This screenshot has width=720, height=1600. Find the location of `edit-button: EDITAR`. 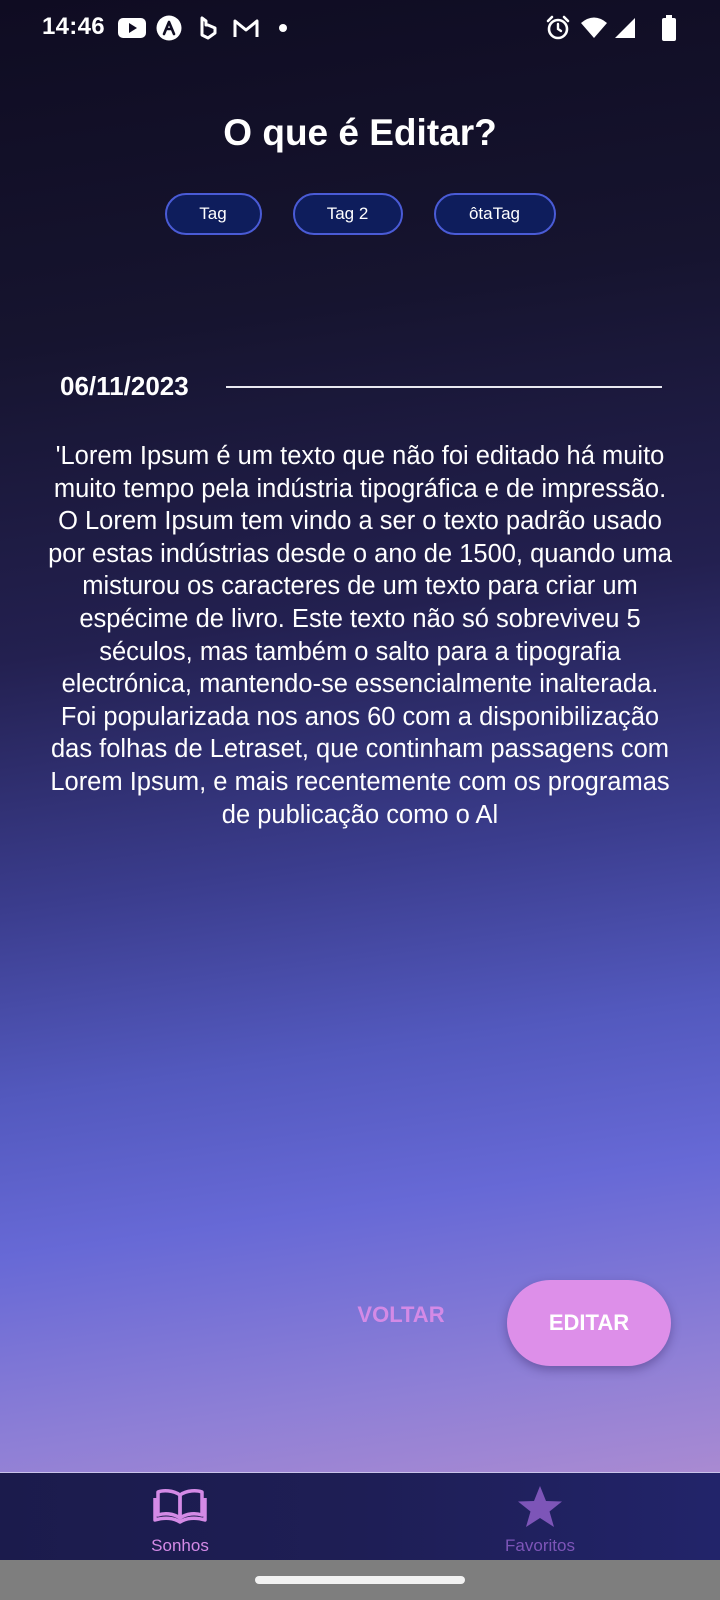

edit-button: EDITAR is located at coordinates (589, 1323).